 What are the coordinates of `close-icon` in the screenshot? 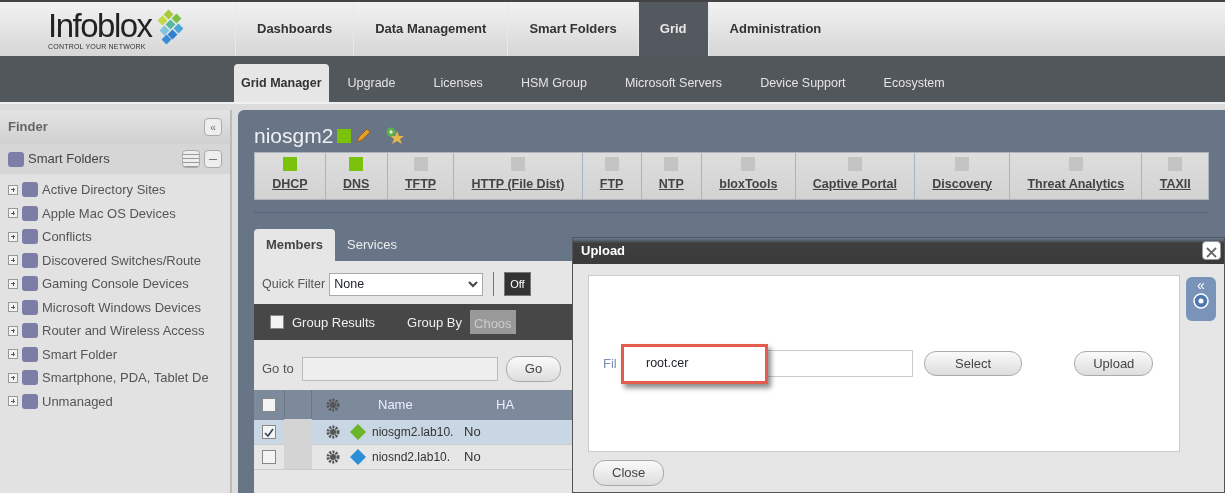 It's located at (1211, 250).